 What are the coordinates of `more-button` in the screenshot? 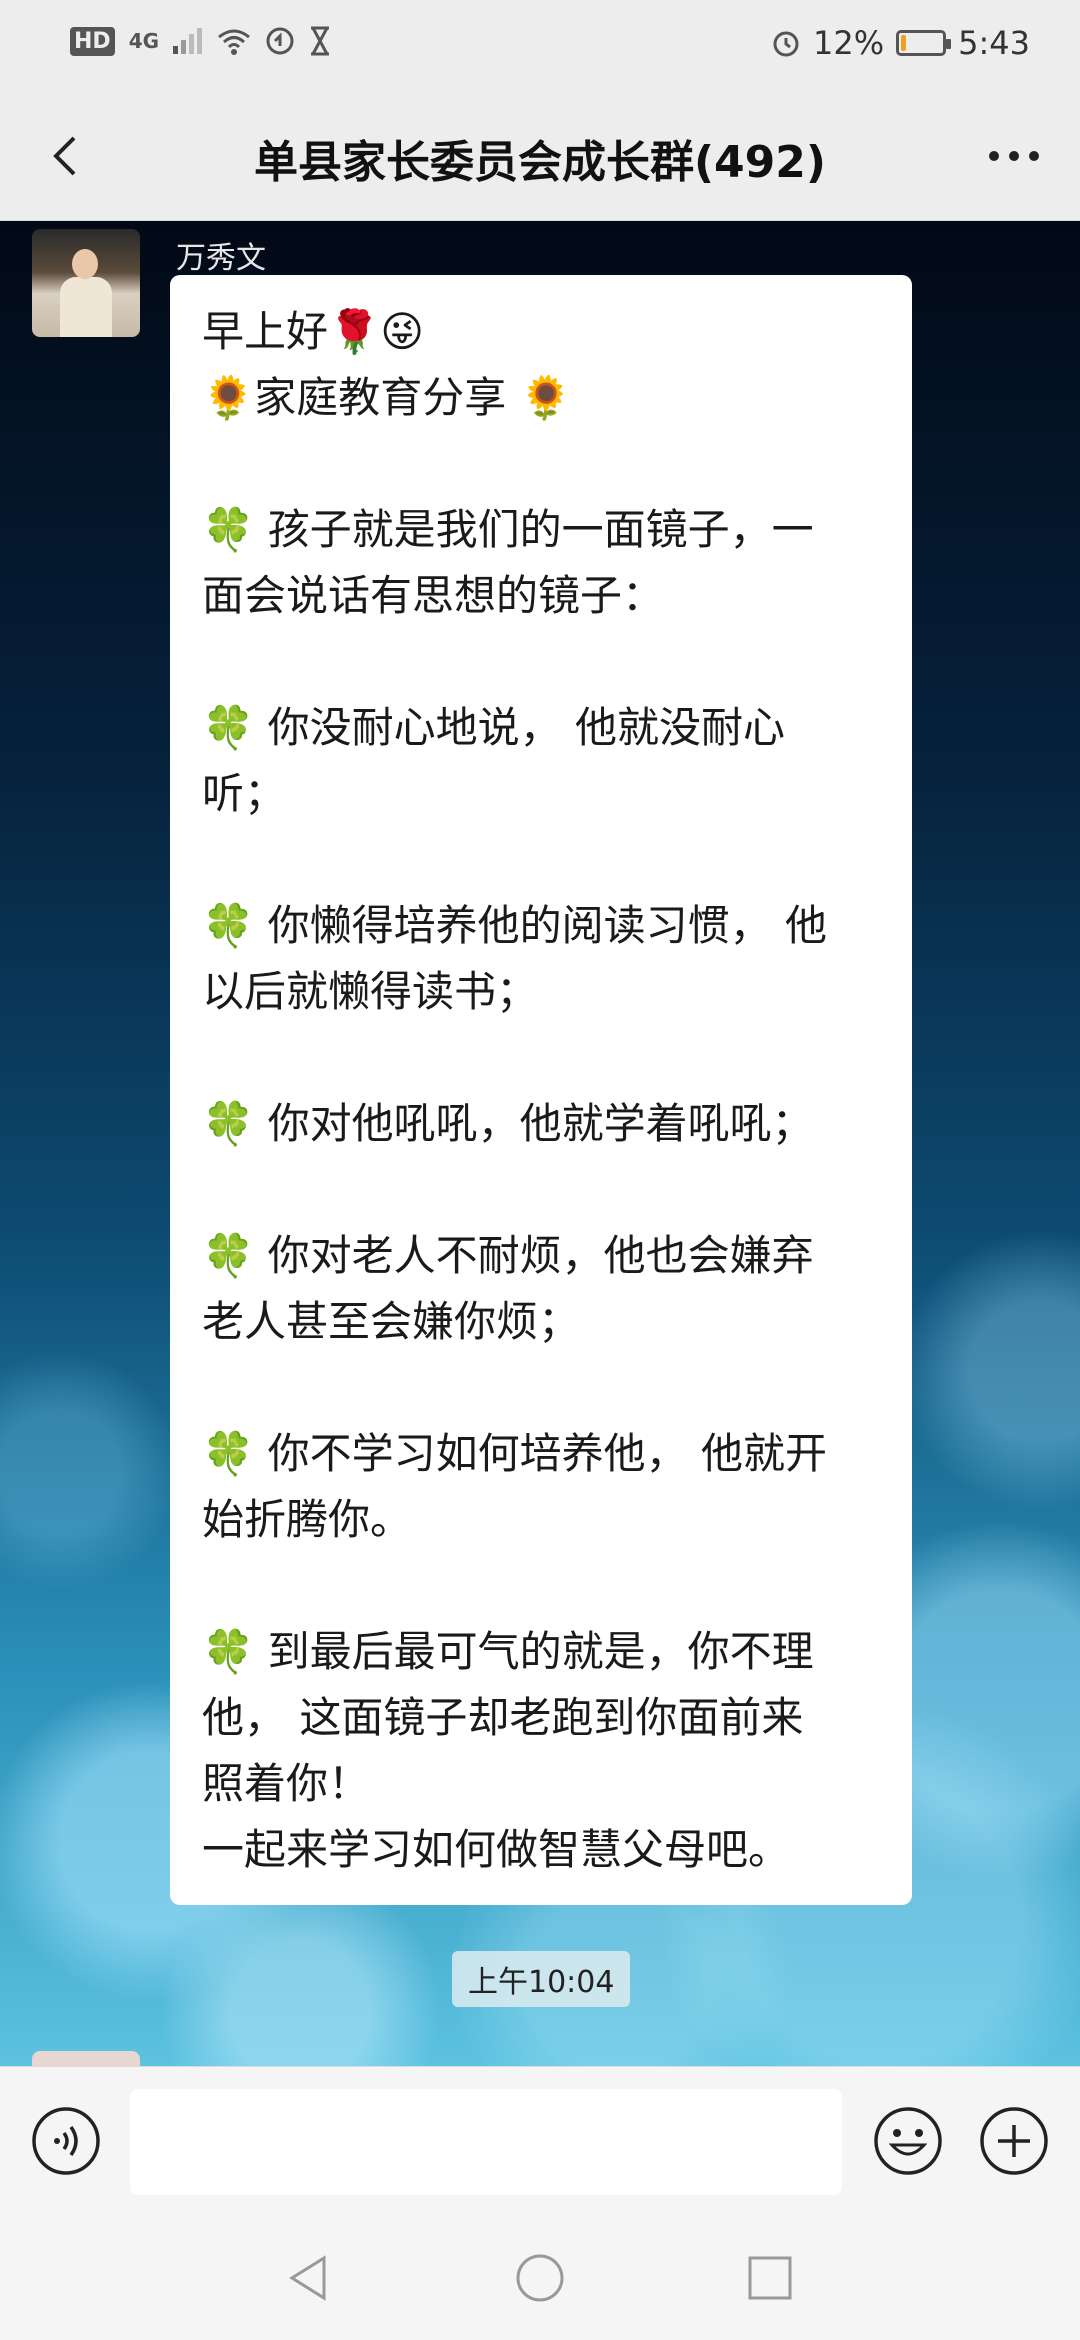 It's located at (1014, 156).